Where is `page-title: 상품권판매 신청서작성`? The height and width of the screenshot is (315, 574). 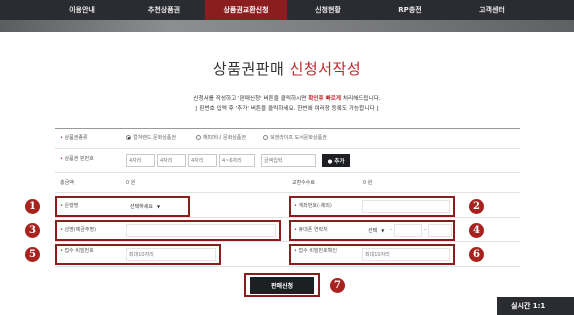
page-title: 상품권판매 신청서작성 is located at coordinates (287, 68).